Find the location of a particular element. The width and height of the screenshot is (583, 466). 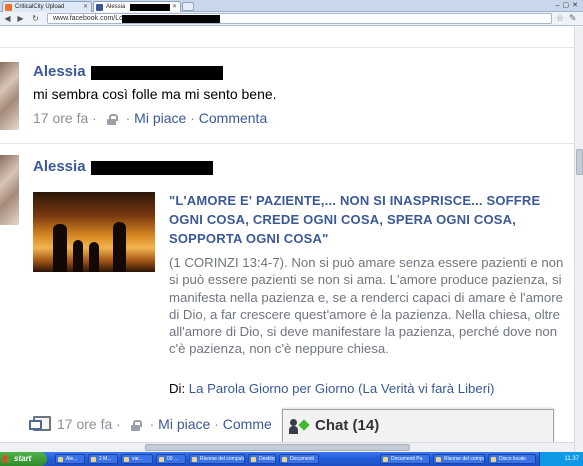

wrench-menu-icon: ✎ is located at coordinates (573, 18).